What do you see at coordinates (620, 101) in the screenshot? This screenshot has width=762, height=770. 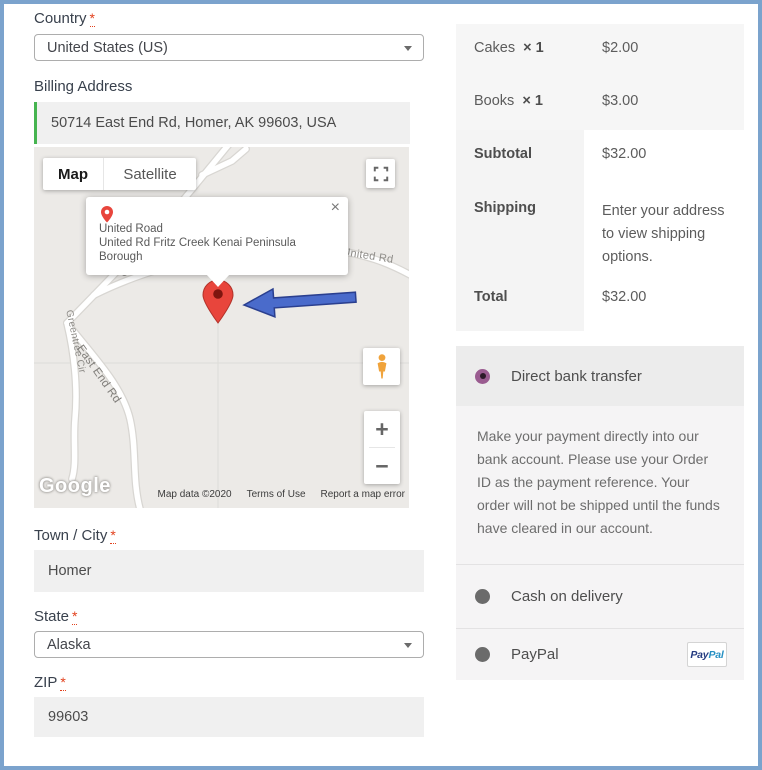 I see `product-price: $3.00` at bounding box center [620, 101].